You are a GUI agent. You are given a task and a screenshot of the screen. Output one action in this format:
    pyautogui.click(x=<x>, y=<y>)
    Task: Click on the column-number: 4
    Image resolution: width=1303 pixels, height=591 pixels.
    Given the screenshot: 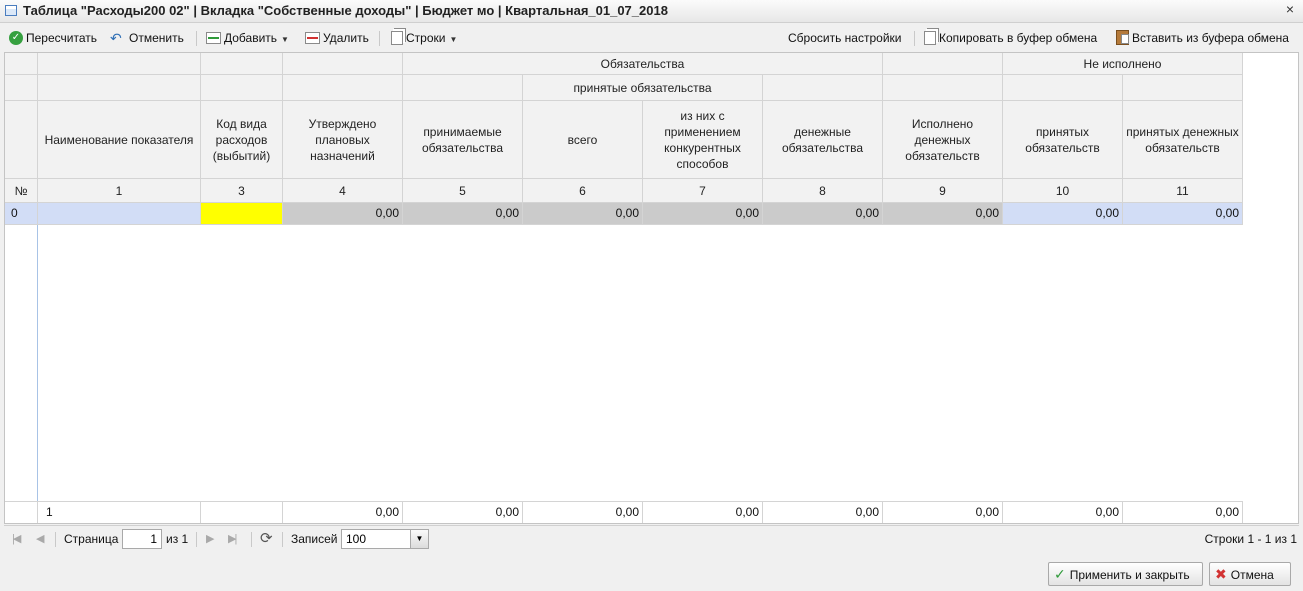 What is the action you would take?
    pyautogui.click(x=343, y=191)
    